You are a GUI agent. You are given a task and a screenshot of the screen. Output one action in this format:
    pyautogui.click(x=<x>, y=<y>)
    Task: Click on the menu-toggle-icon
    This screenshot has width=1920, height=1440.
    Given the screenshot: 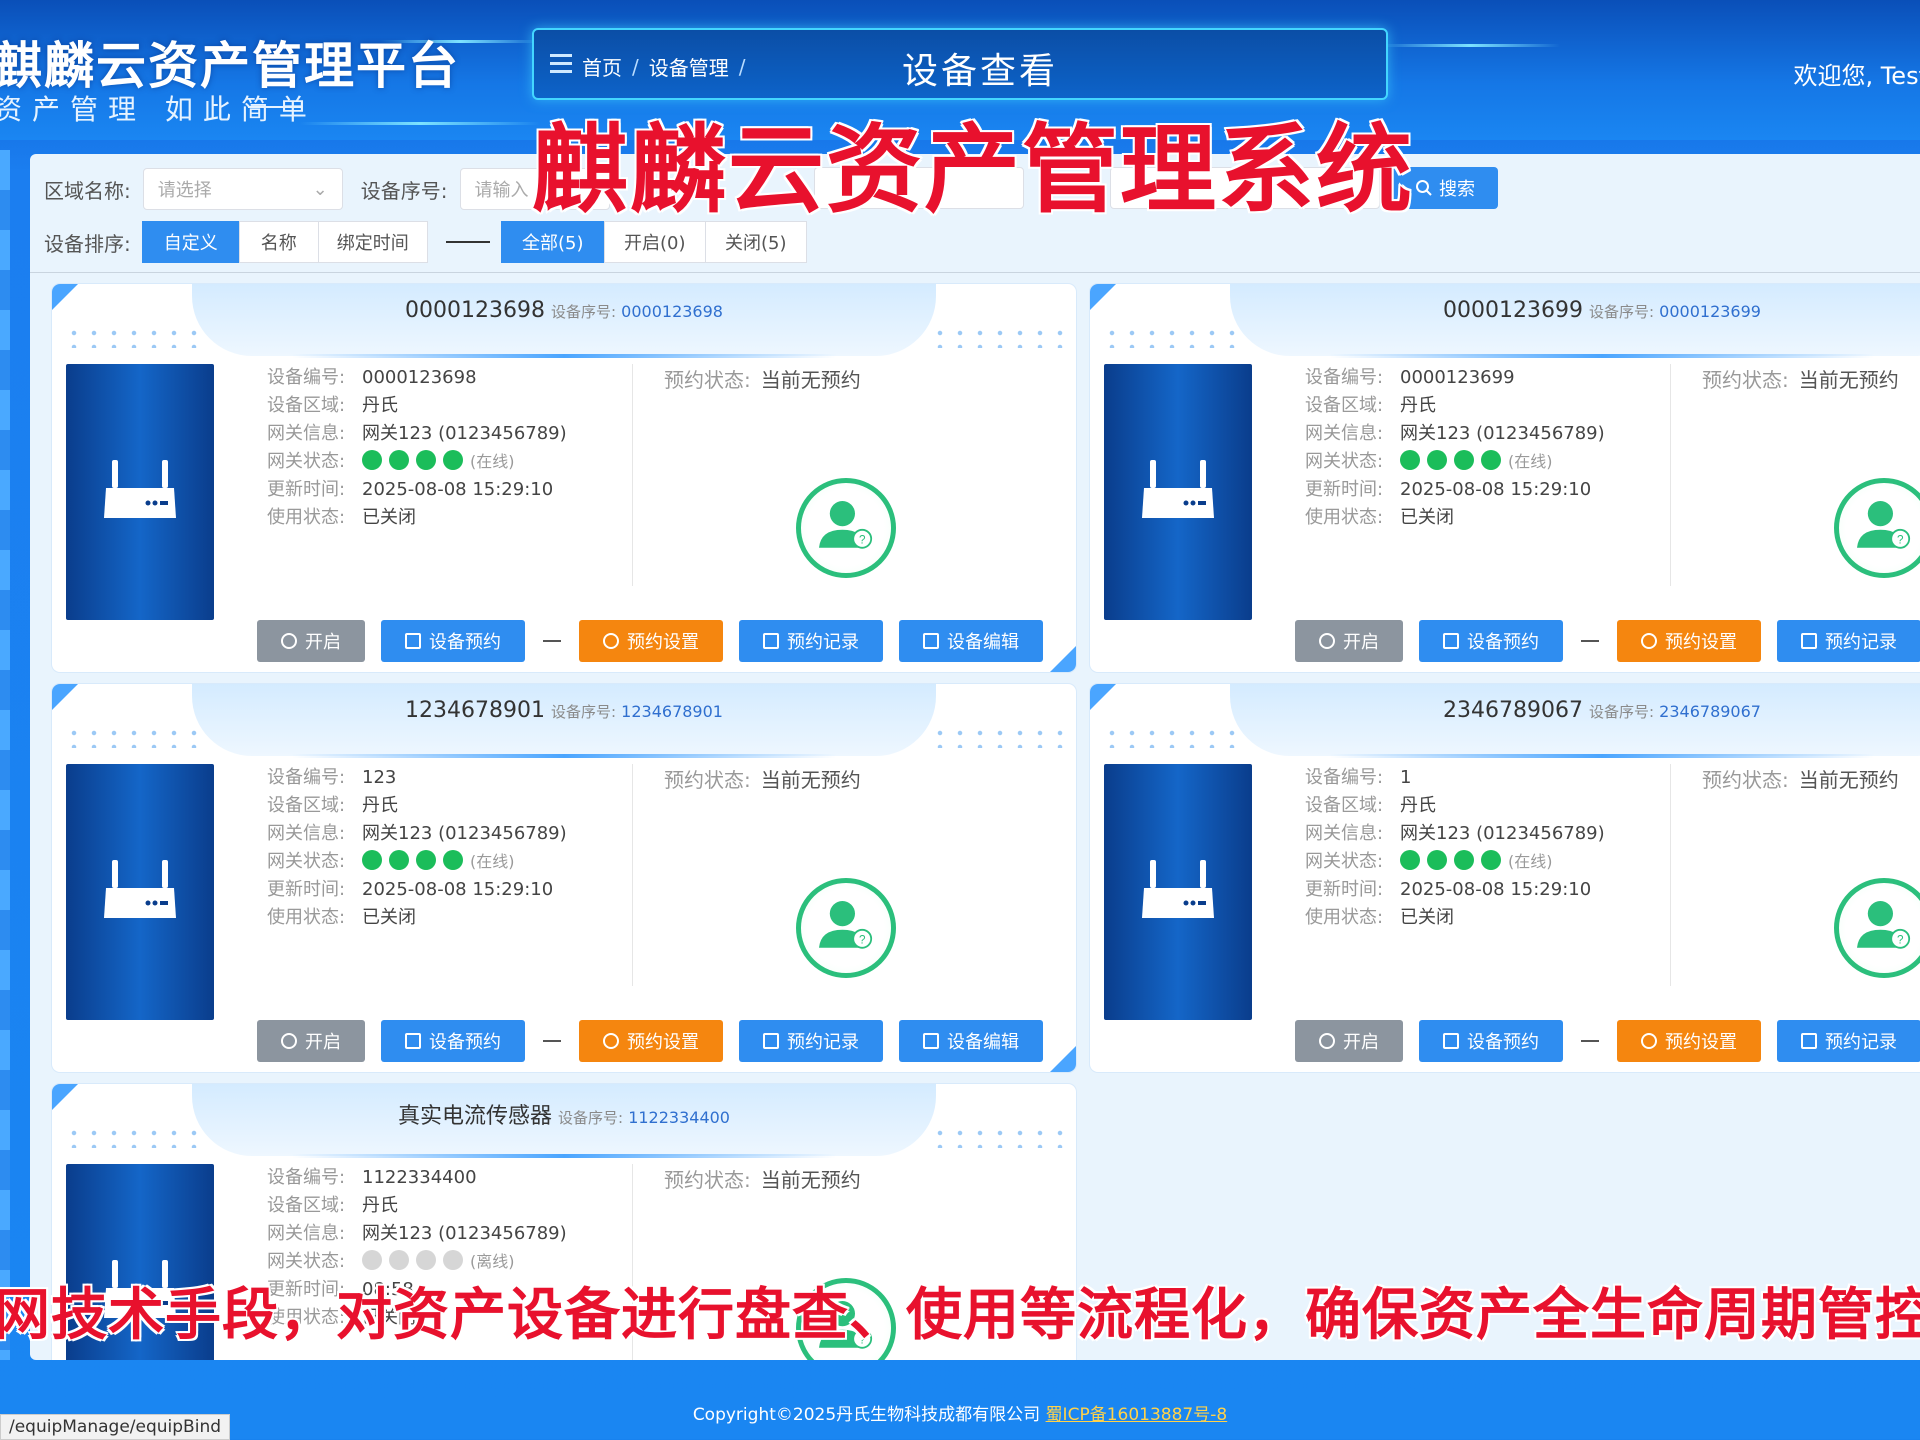 What is the action you would take?
    pyautogui.click(x=561, y=64)
    